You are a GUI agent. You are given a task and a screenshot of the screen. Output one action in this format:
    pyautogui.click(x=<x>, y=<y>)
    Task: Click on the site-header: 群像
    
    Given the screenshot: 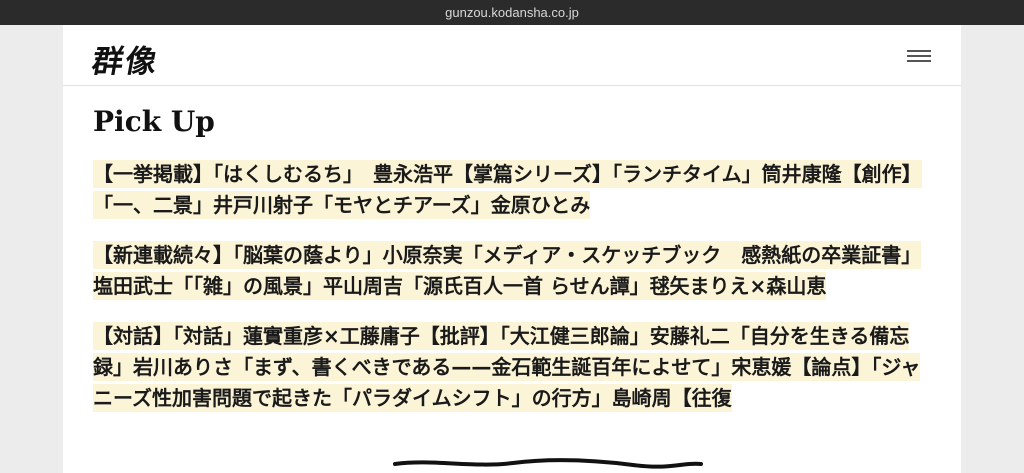 What is the action you would take?
    pyautogui.click(x=512, y=55)
    